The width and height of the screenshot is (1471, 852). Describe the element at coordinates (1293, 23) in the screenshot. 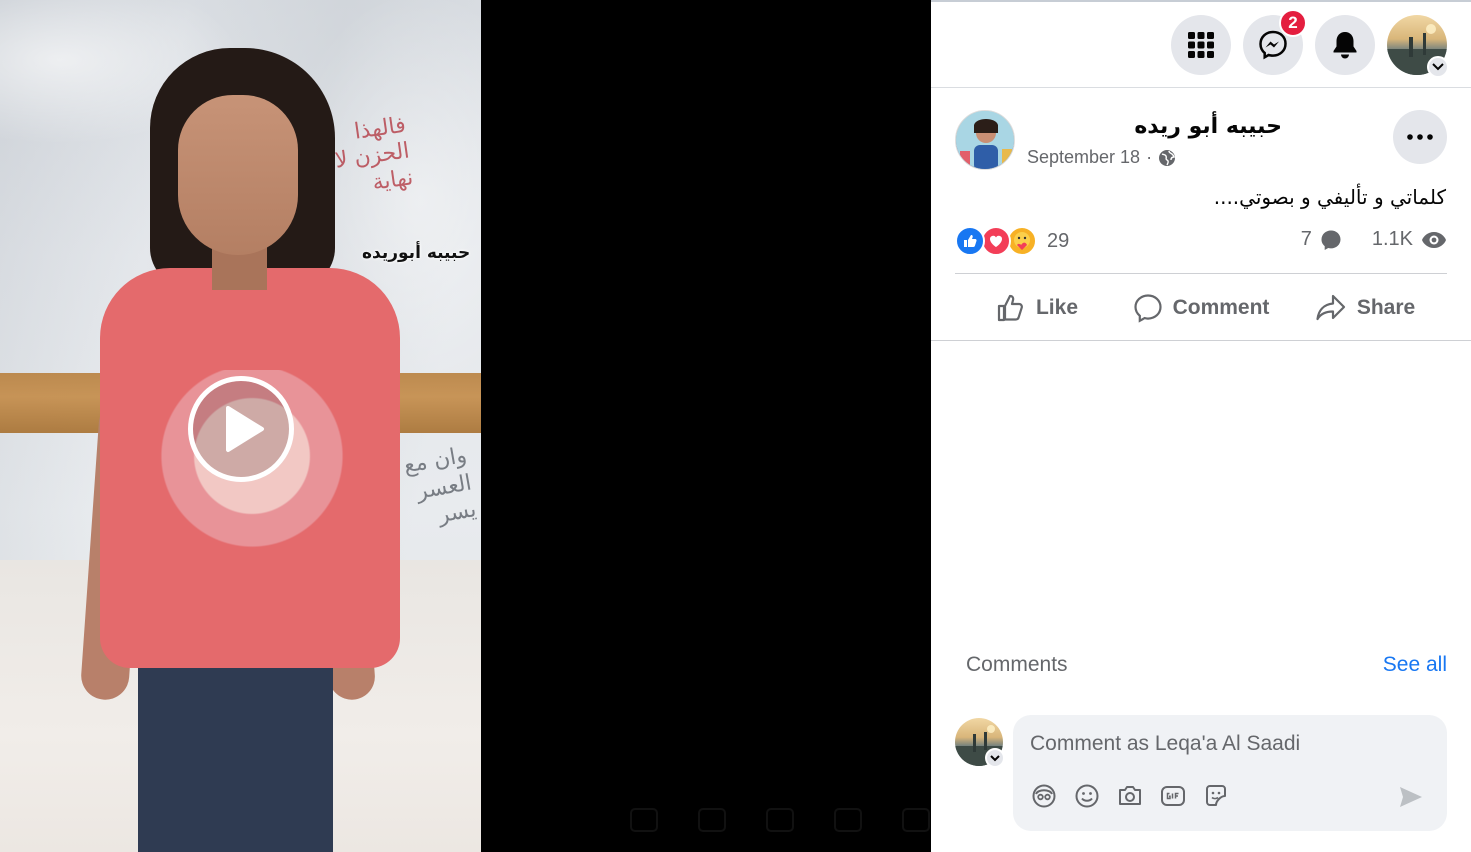

I see `messenger-badge: 2` at that location.